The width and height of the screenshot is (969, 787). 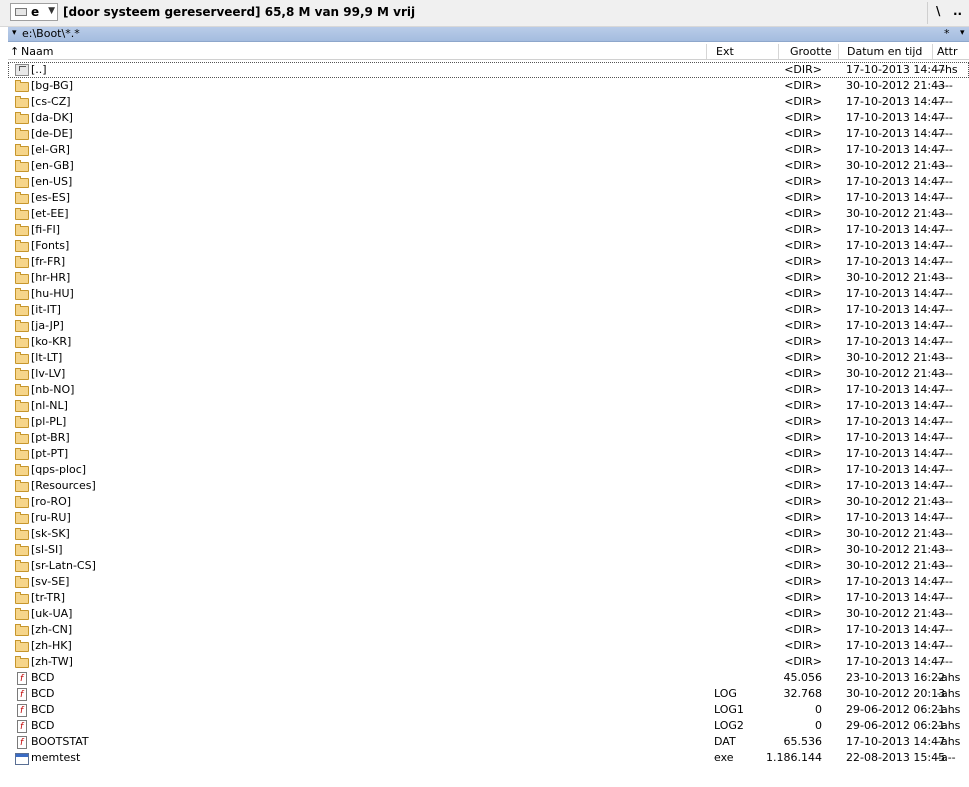 I want to click on file-row: [es-ES] <DIR> 17-10-2013 14:47 ----, so click(x=488, y=198).